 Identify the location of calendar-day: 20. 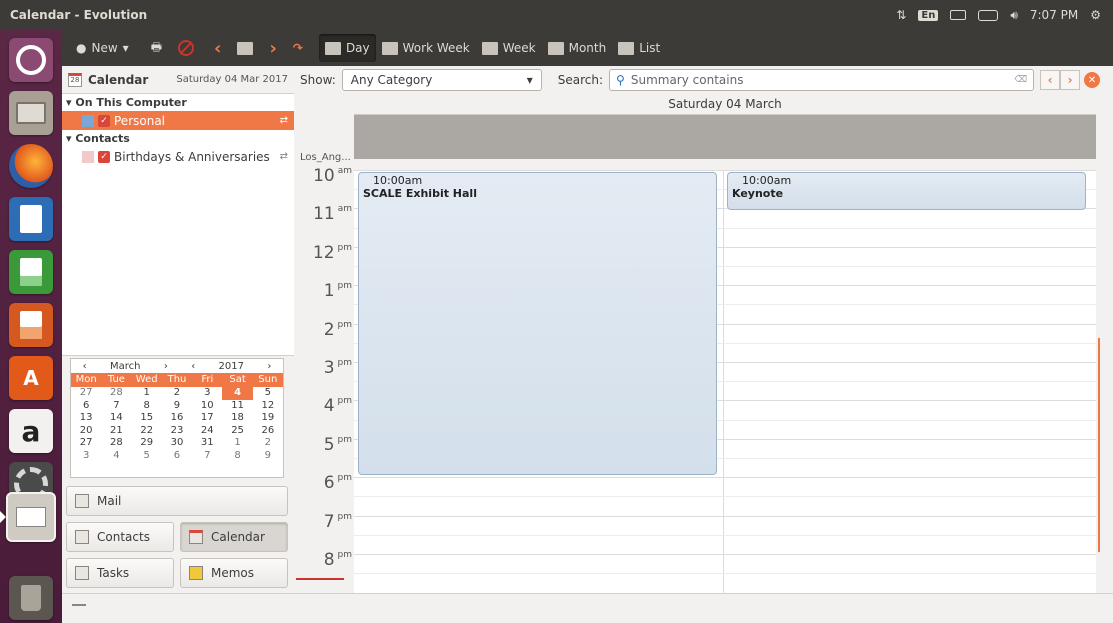
(86, 431).